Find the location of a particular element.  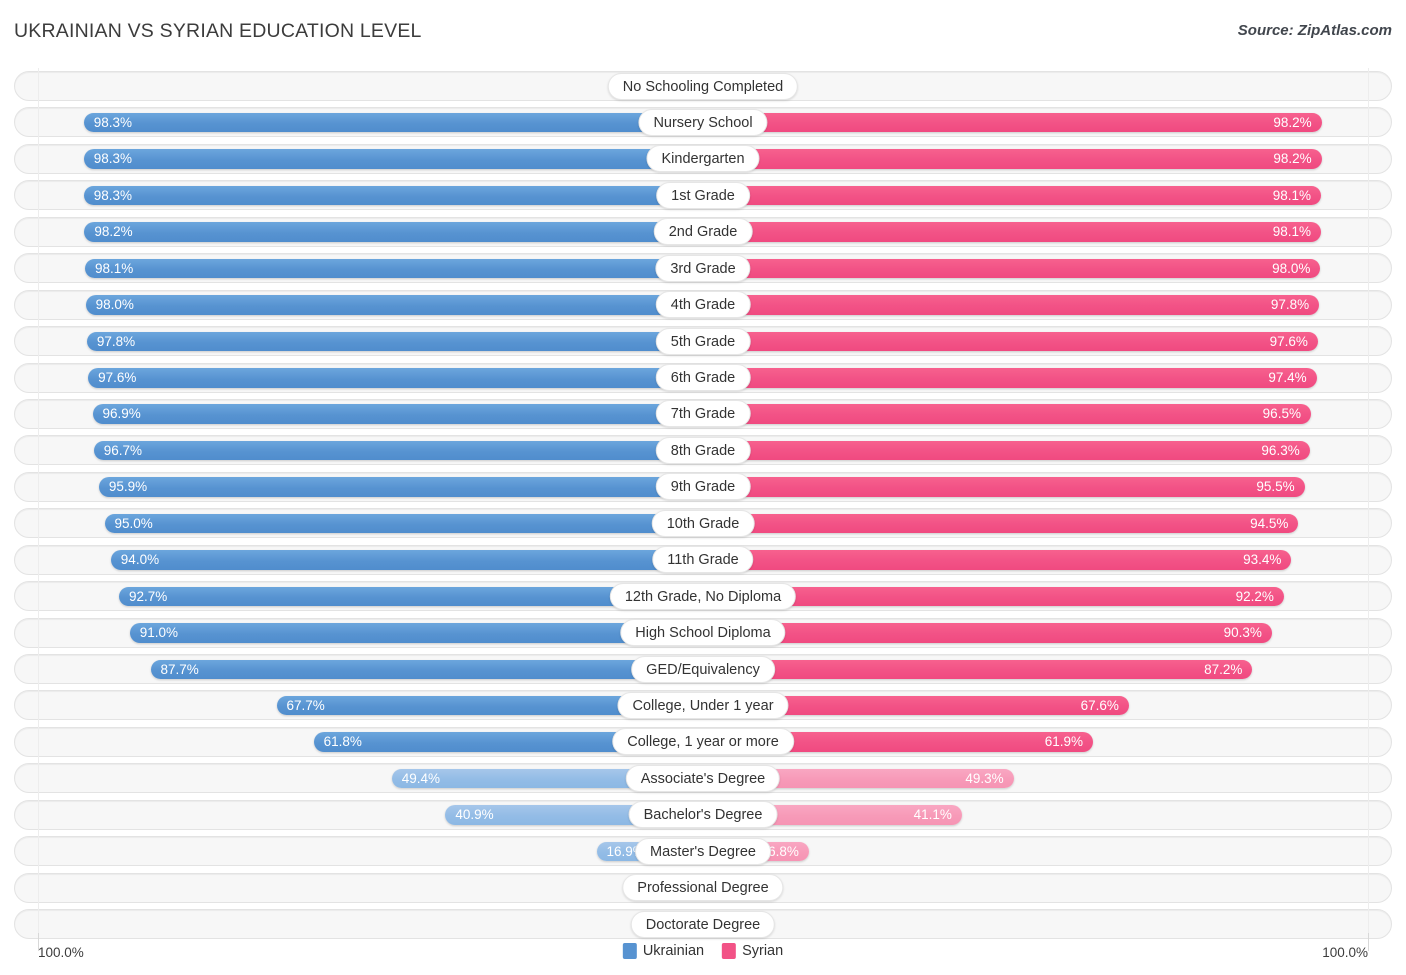

legend-item: Syrian is located at coordinates (752, 951).